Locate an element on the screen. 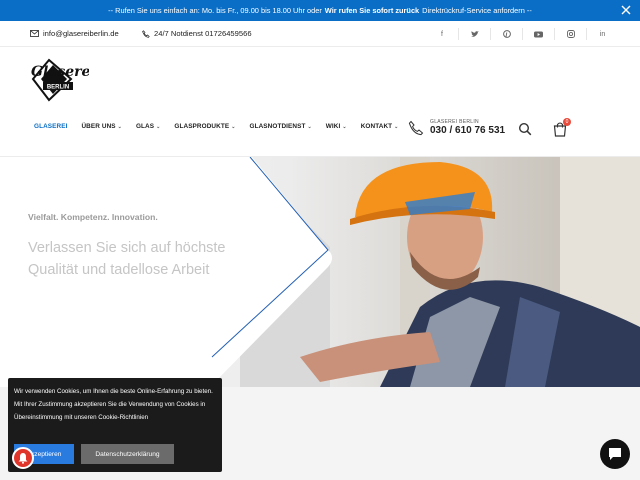 The height and width of the screenshot is (480, 640). nav-item-ueber-uns: ÜBER UNS ⌄ is located at coordinates (101, 126).